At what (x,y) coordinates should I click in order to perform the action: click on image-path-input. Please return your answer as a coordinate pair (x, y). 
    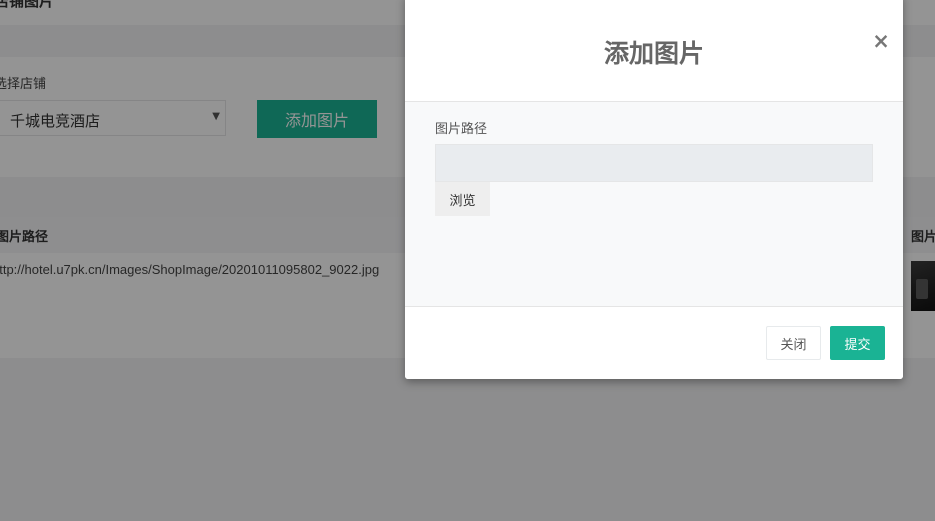
    Looking at the image, I should click on (654, 163).